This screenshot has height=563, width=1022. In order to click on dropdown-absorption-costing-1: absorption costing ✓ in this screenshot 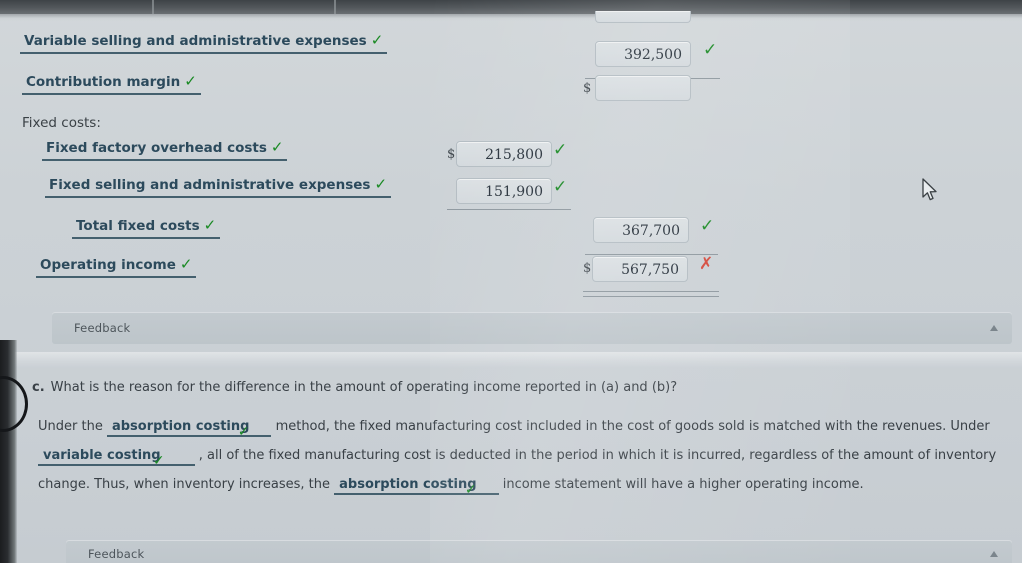, I will do `click(189, 429)`.